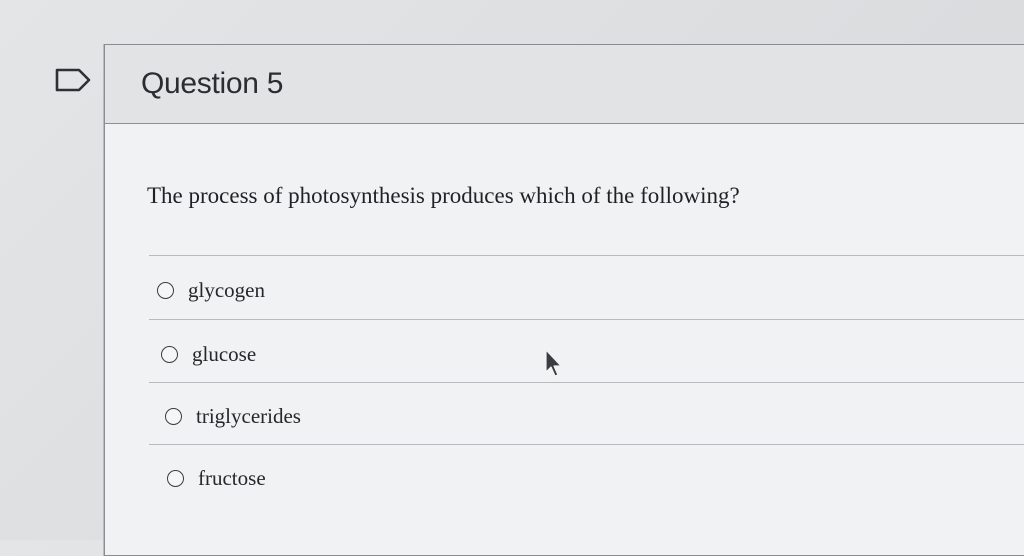 The height and width of the screenshot is (556, 1024). I want to click on answer-label: triglycerides, so click(248, 416).